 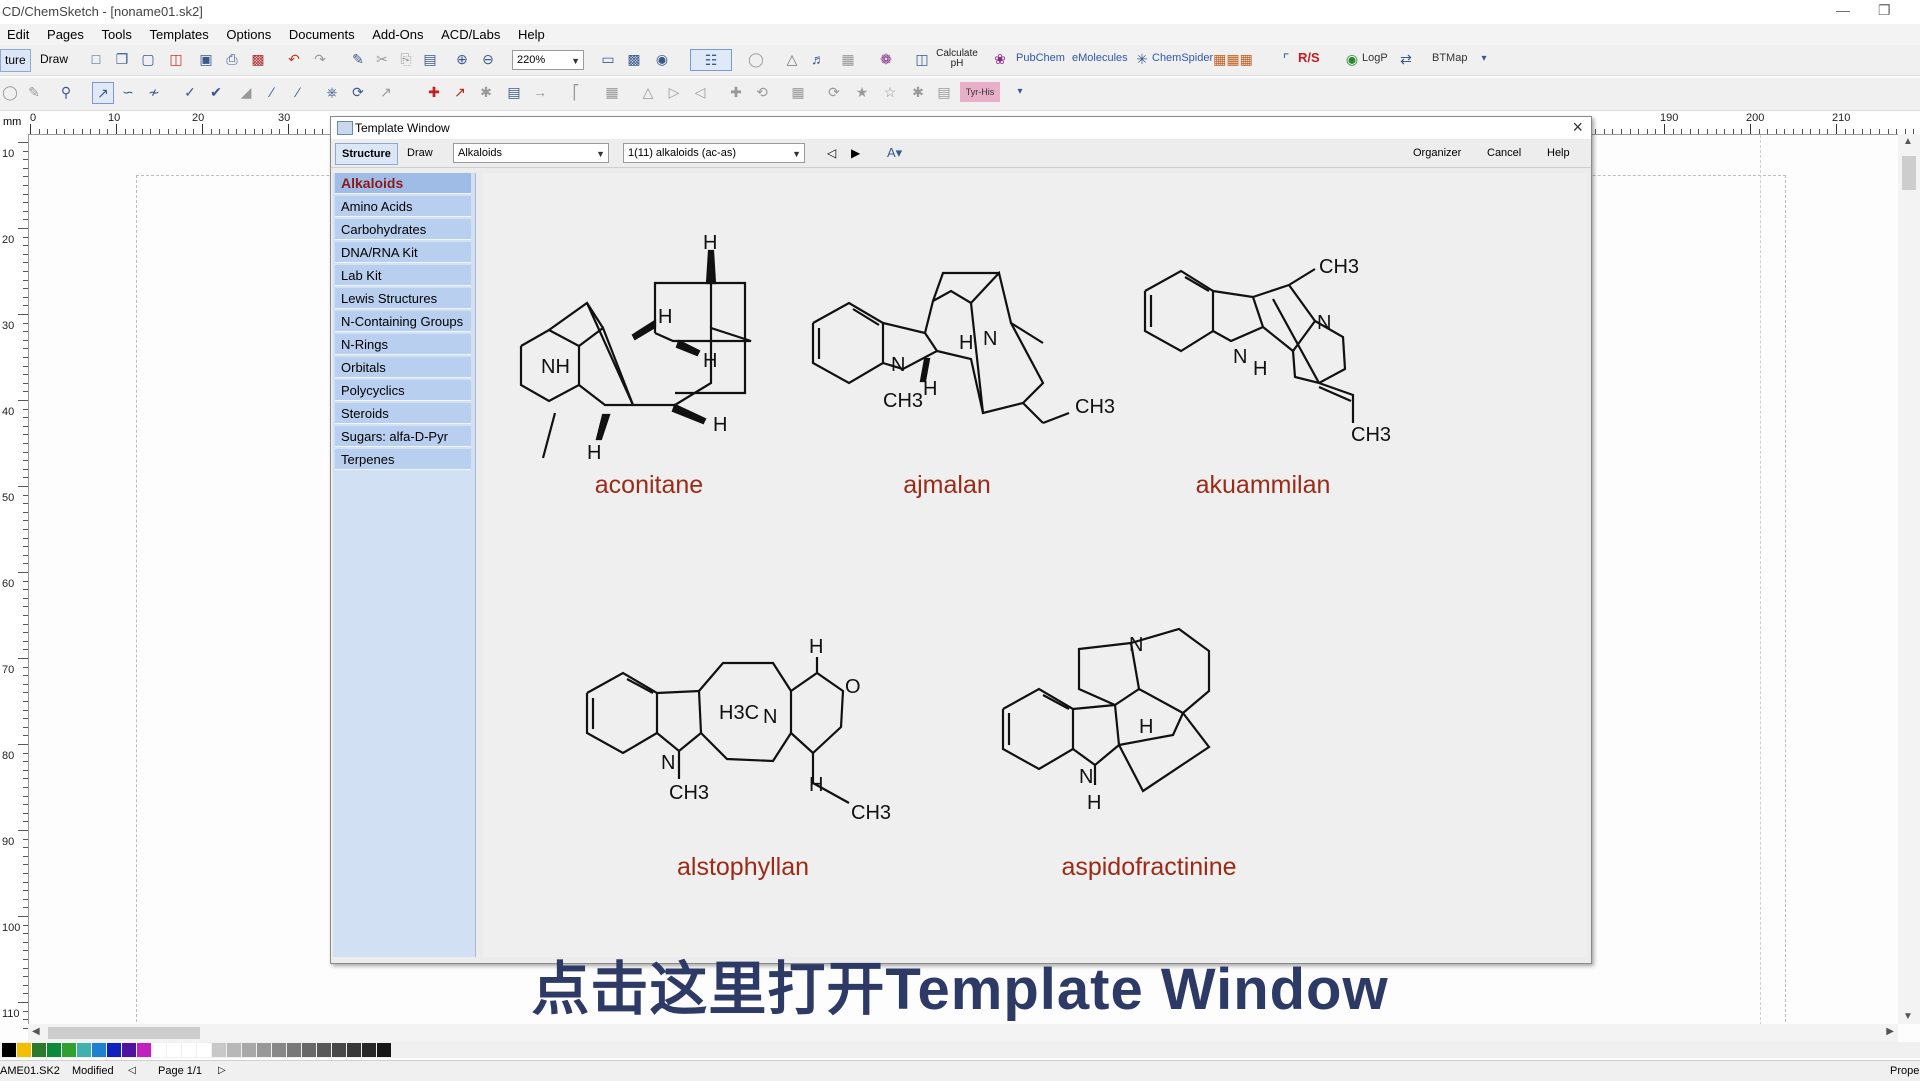 I want to click on scroll-up-icon: ▲, so click(x=1908, y=141).